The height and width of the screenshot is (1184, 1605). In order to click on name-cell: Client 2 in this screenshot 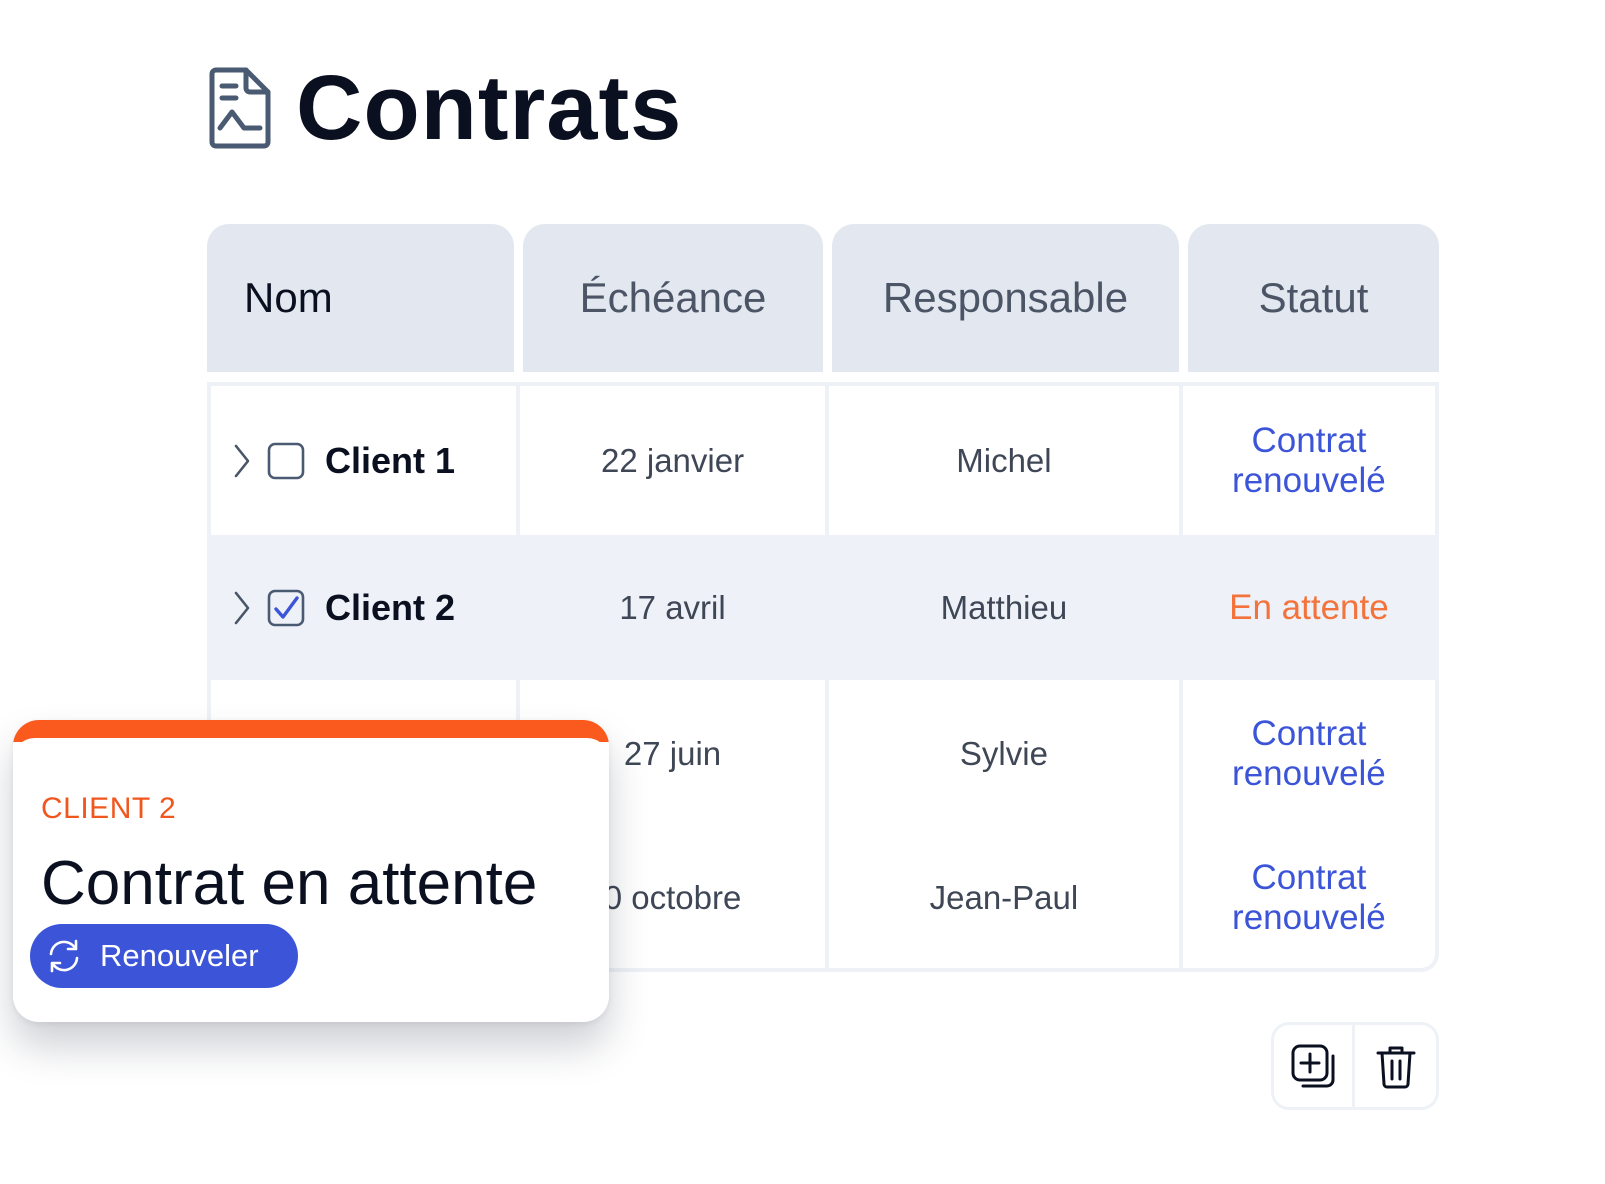, I will do `click(366, 607)`.